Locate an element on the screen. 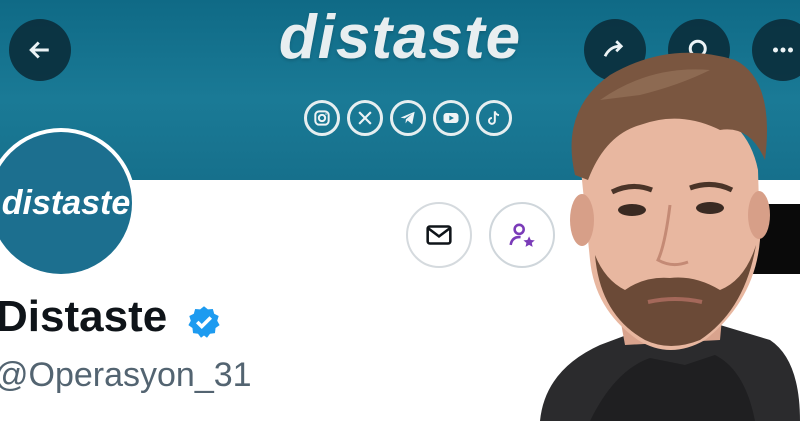 The height and width of the screenshot is (421, 800). x-icon is located at coordinates (365, 118).